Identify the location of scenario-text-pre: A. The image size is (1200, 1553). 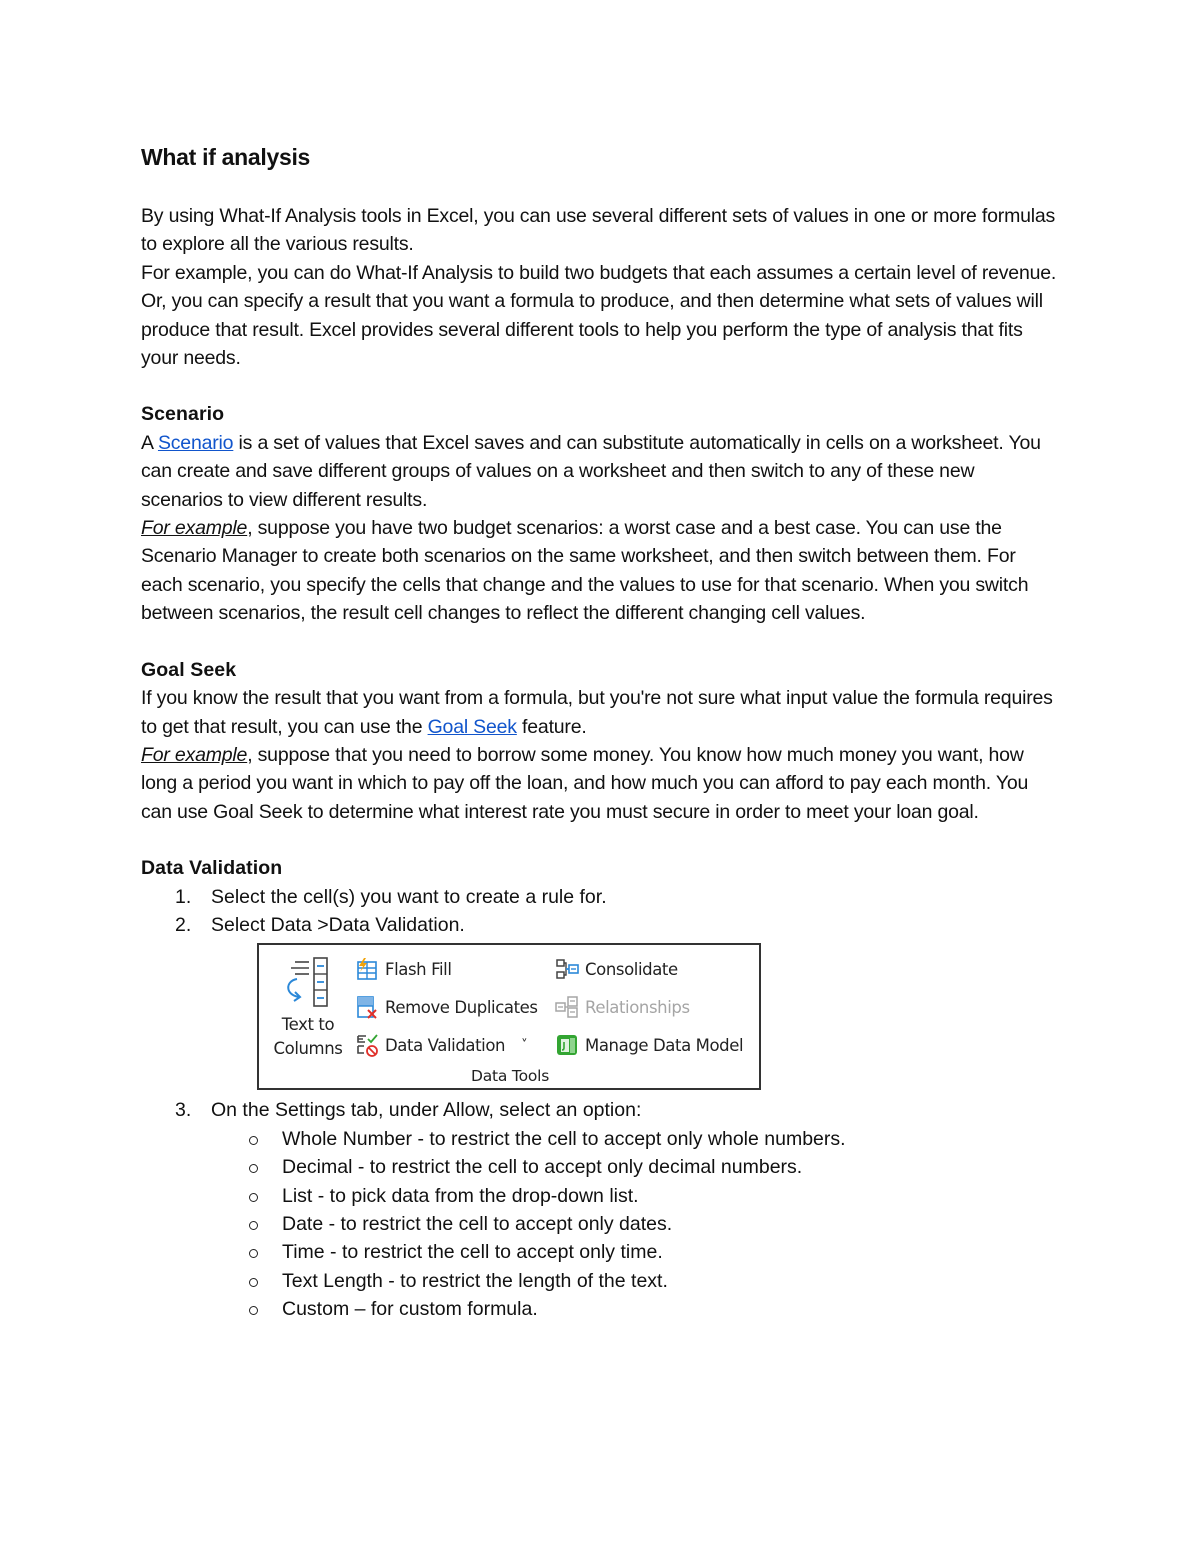
(149, 442).